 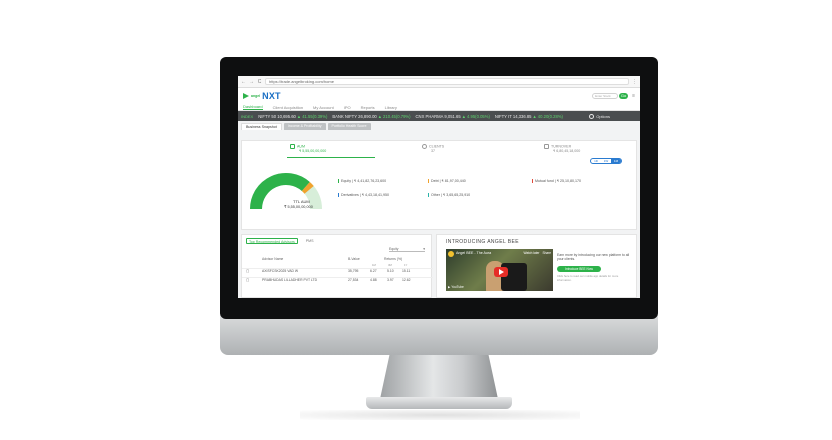 What do you see at coordinates (424, 249) in the screenshot?
I see `chevron-down-icon: ▾` at bounding box center [424, 249].